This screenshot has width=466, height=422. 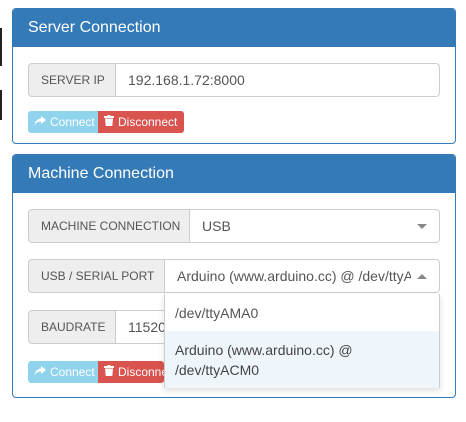 I want to click on server-ip-group: SERVER IP 192.168.1.72:8000, so click(x=234, y=80).